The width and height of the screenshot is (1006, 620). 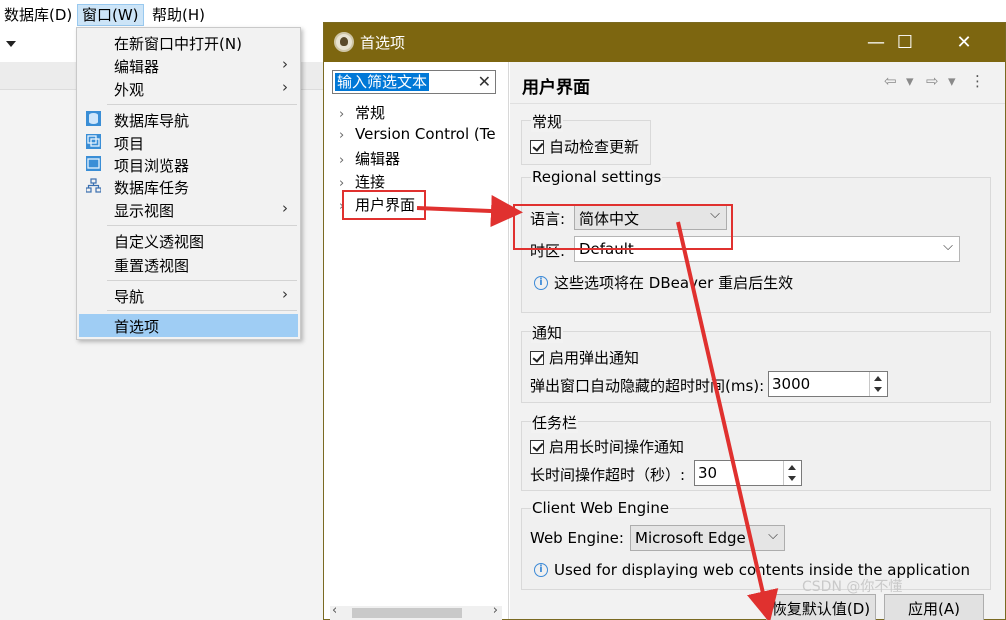 What do you see at coordinates (188, 295) in the screenshot?
I see `menu-item-navigation: 导航 ›` at bounding box center [188, 295].